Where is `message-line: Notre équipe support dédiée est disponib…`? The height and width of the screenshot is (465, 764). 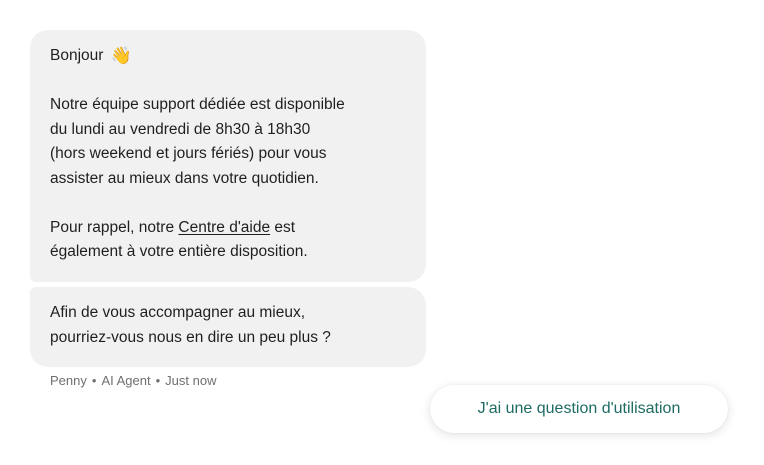 message-line: Notre équipe support dédiée est disponib… is located at coordinates (197, 104).